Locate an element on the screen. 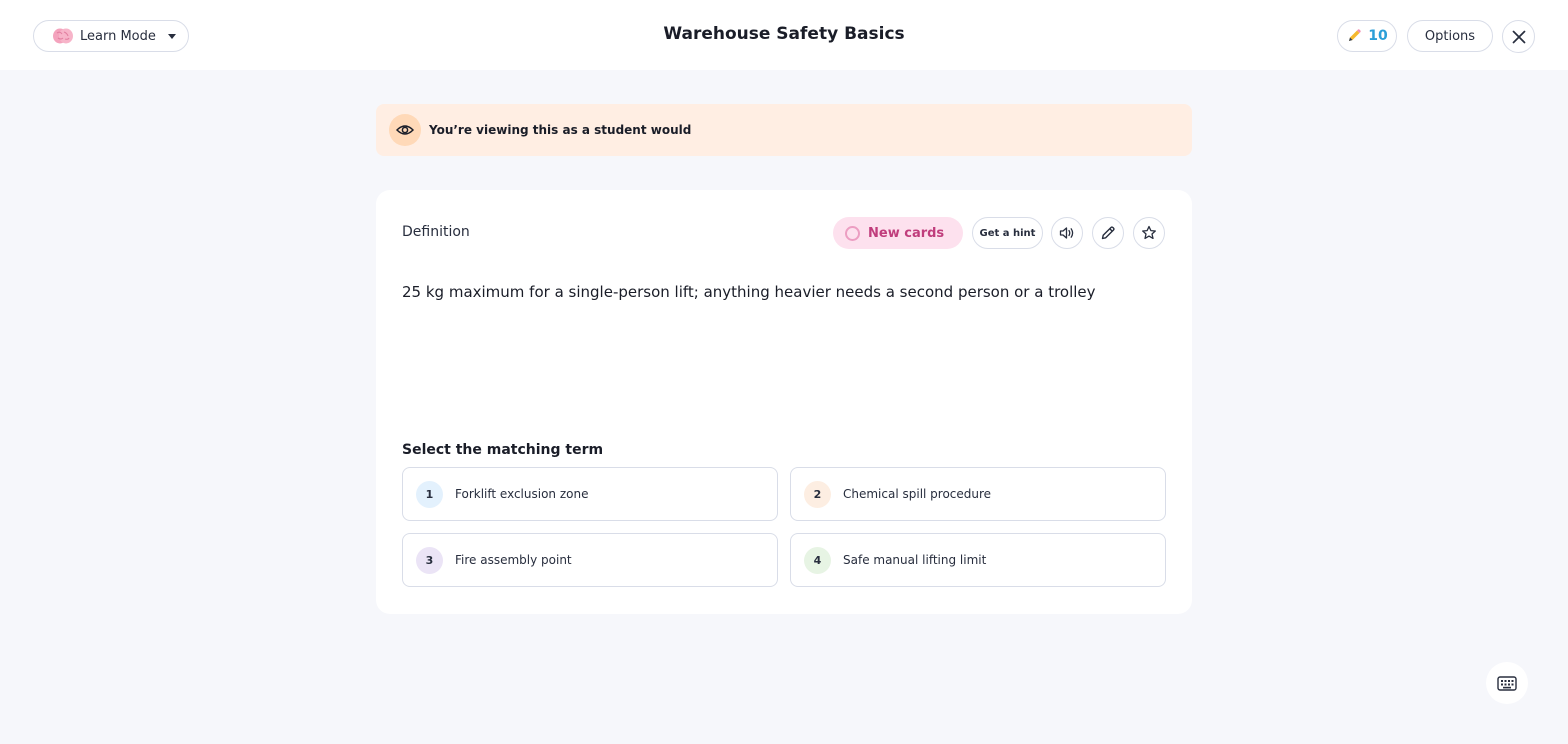  answer-prompt: Select the matching term is located at coordinates (503, 450).